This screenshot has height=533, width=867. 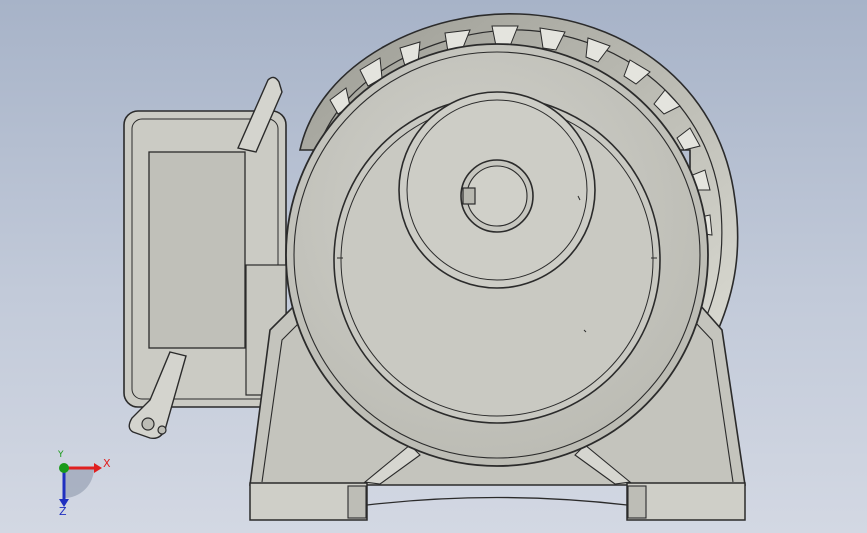 What do you see at coordinates (205, 258) in the screenshot?
I see `terminal-box` at bounding box center [205, 258].